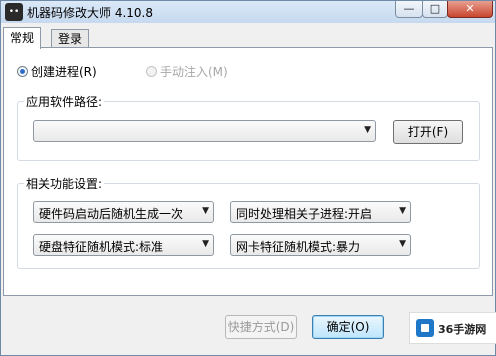 This screenshot has height=356, width=496. Describe the element at coordinates (304, 214) in the screenshot. I see `dropdown-value: 同时处理相关子进程:开启` at that location.